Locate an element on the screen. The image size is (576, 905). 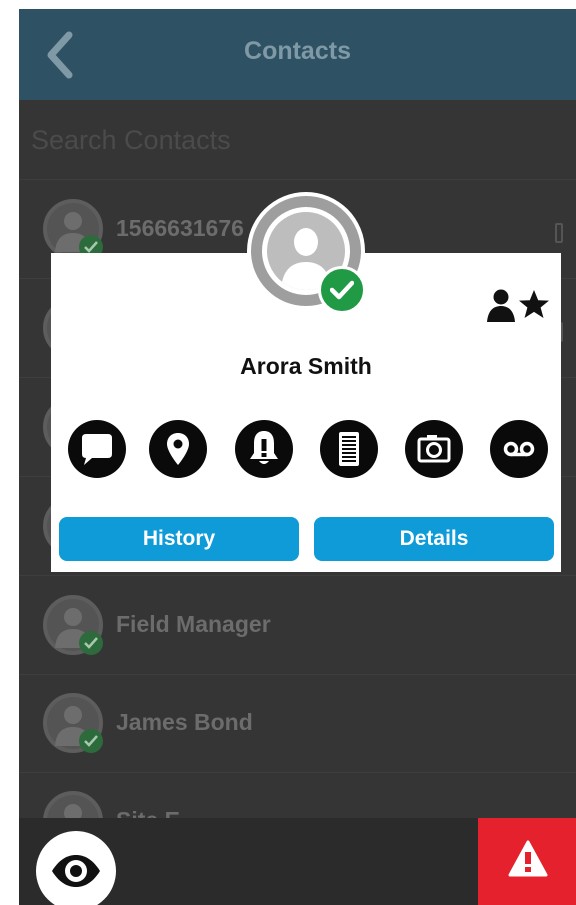
contact-row: James Bond is located at coordinates (297, 724).